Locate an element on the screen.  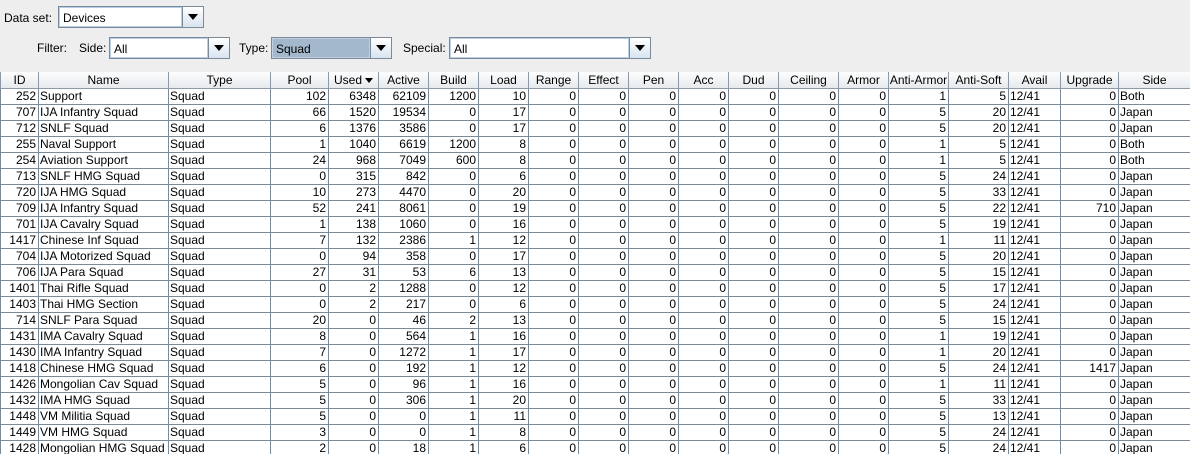
cell-used: 6348 is located at coordinates (353, 96).